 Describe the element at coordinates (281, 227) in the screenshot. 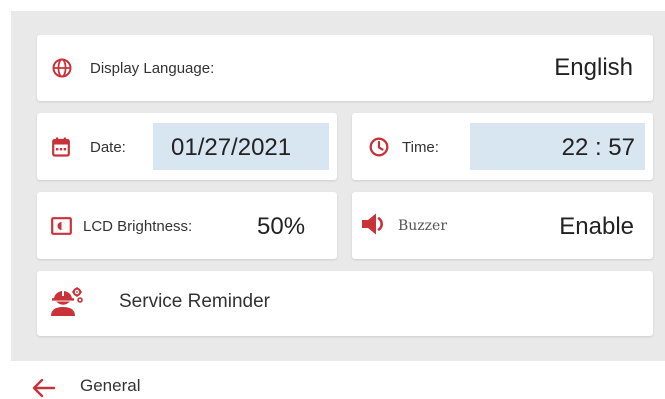

I see `lcd-brightness-value: 50%` at that location.